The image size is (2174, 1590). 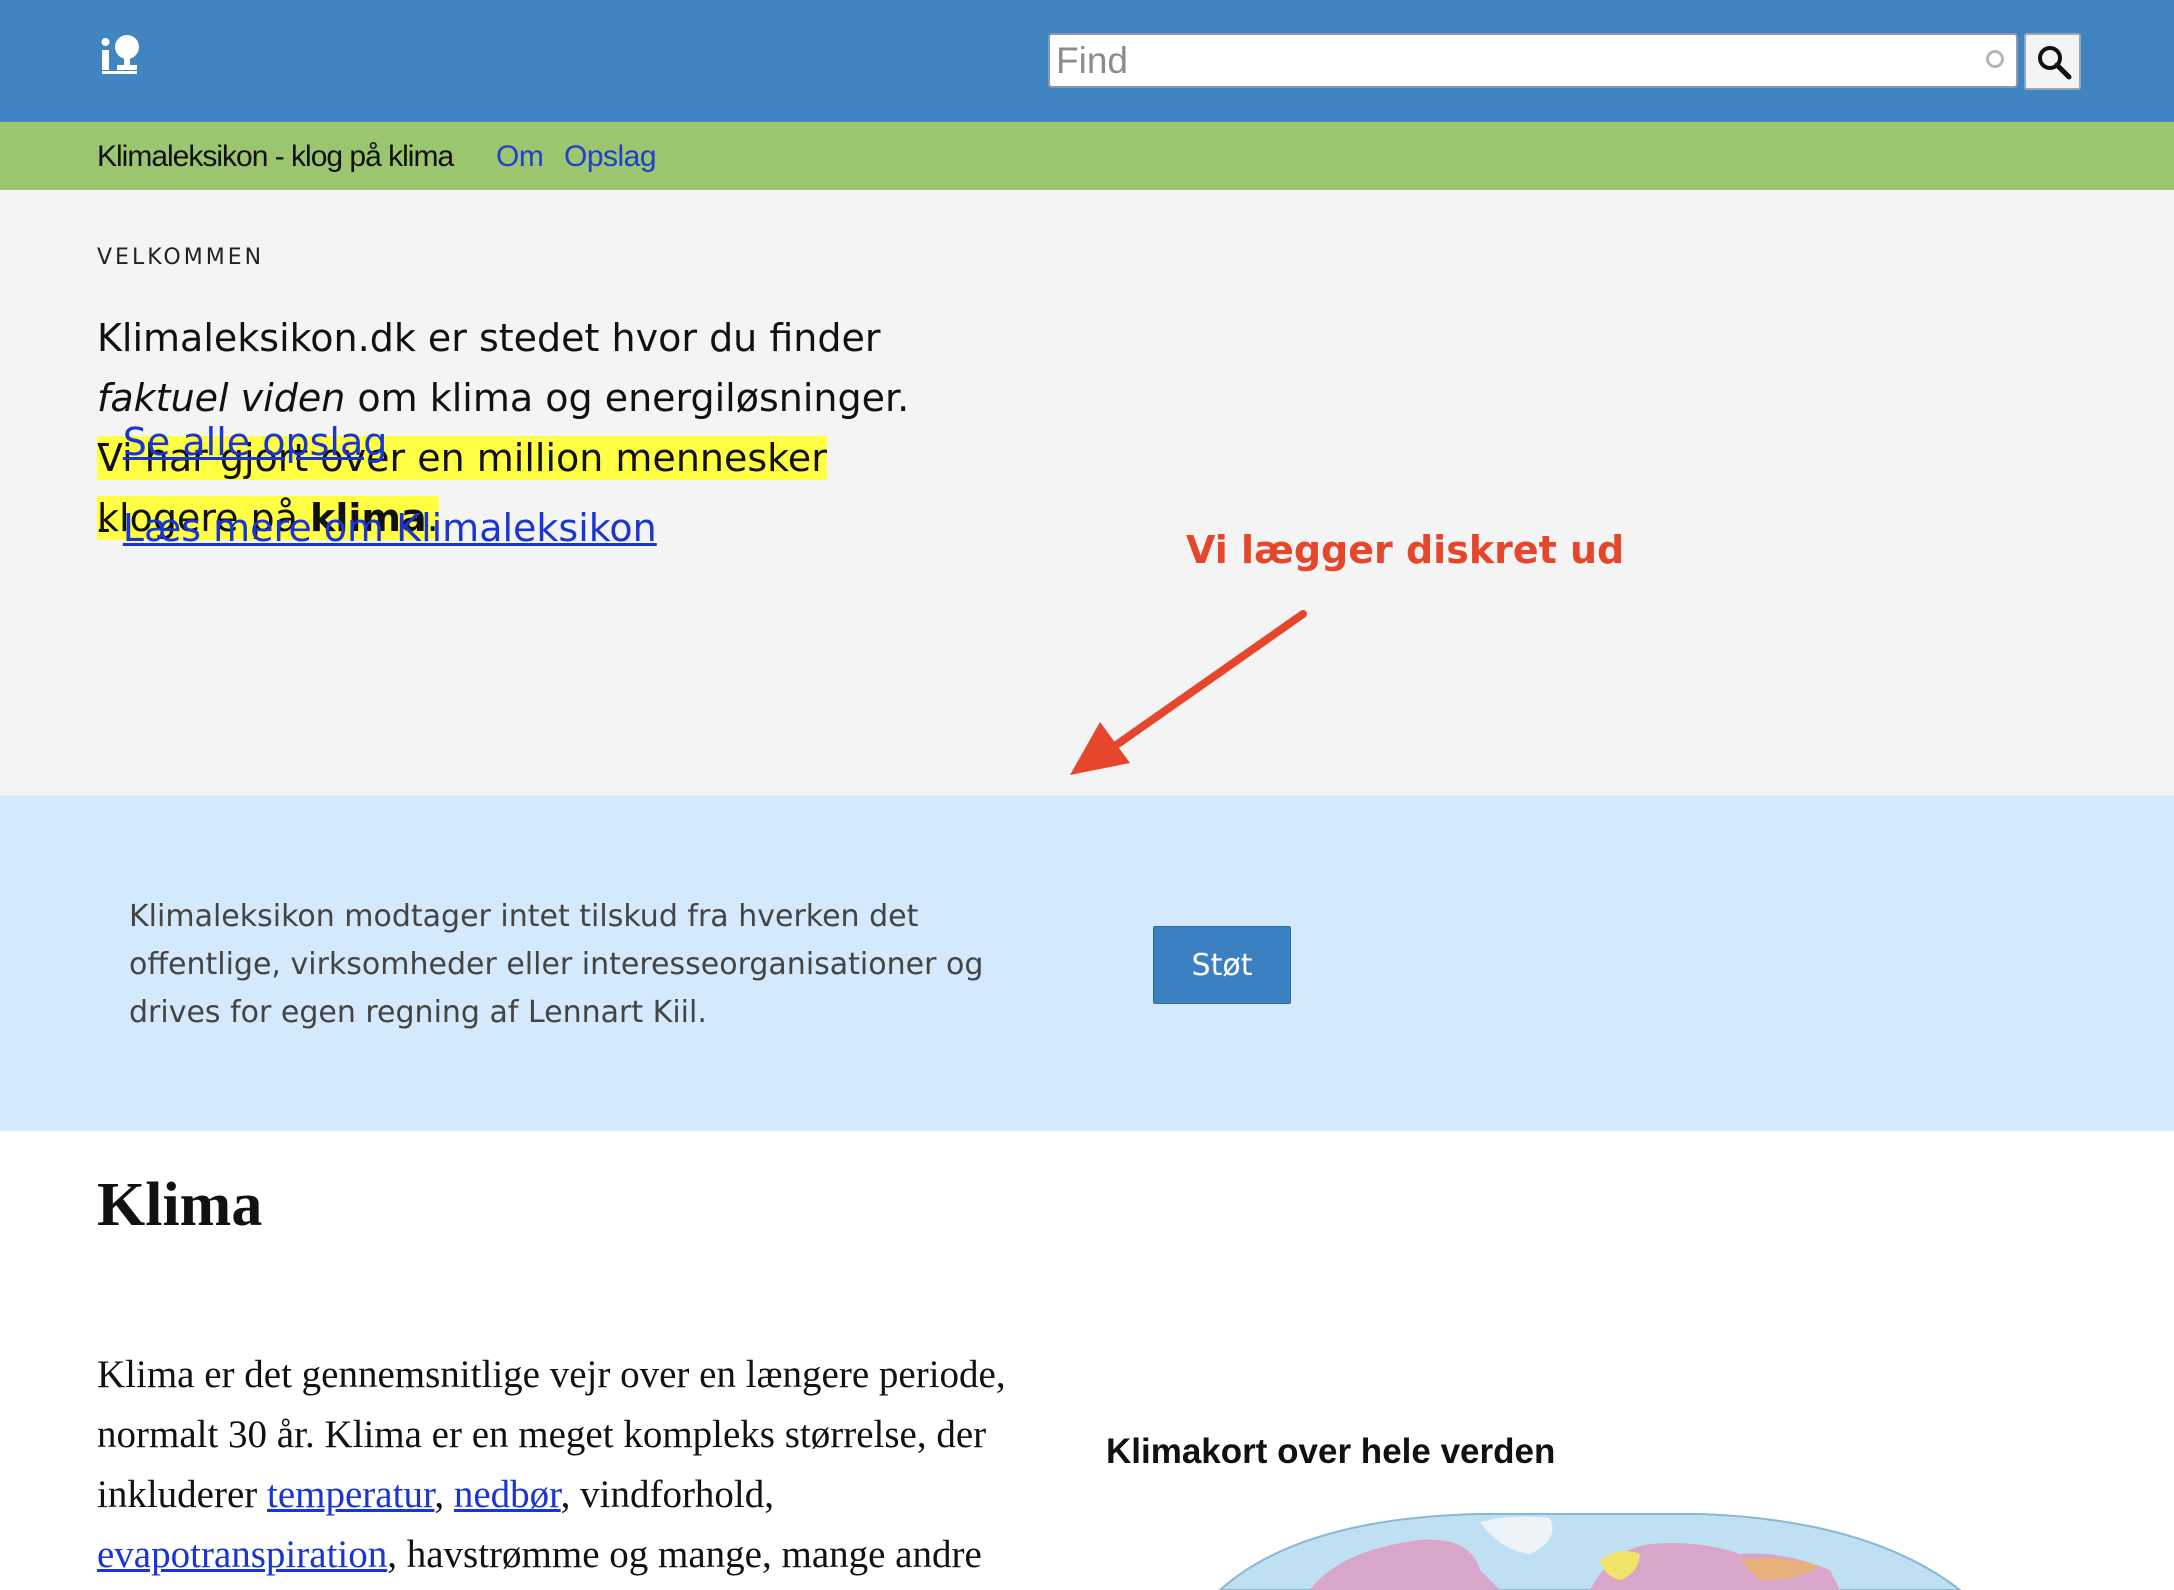 What do you see at coordinates (1512, 60) in the screenshot?
I see `search-input` at bounding box center [1512, 60].